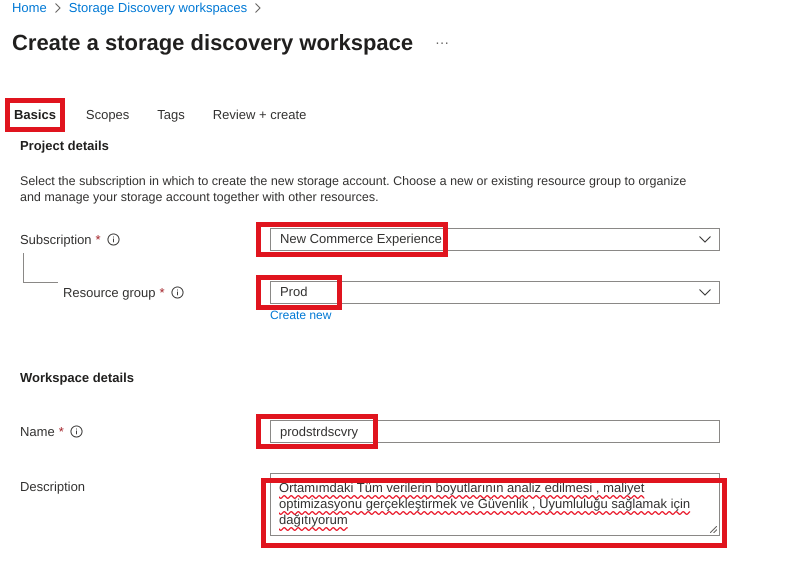 The image size is (793, 565). Describe the element at coordinates (713, 529) in the screenshot. I see `resize-handle-icon` at that location.